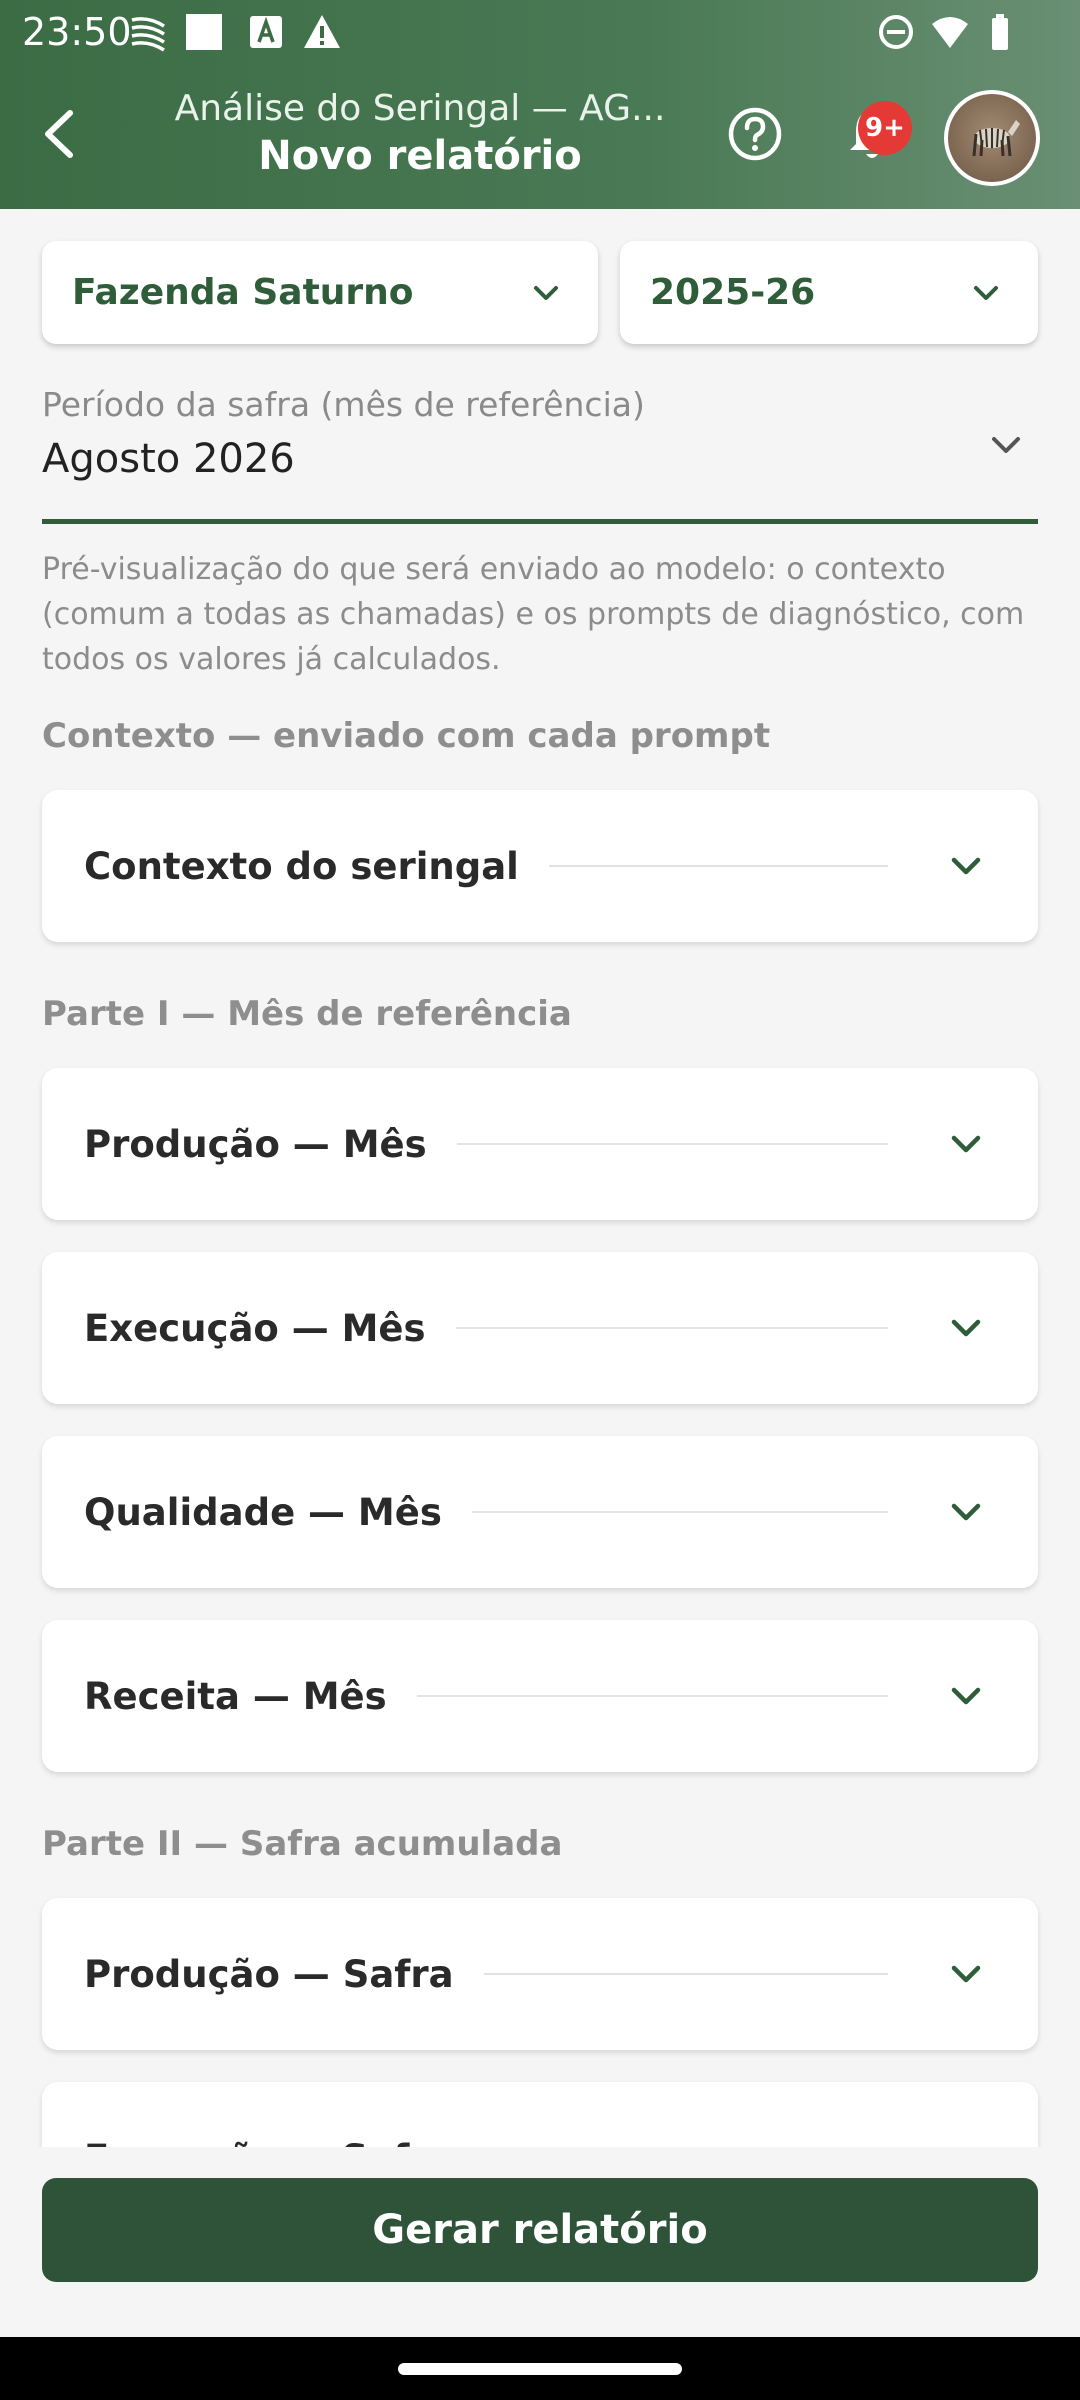  Describe the element at coordinates (540, 32) in the screenshot. I see `status-bar: 23:50` at that location.